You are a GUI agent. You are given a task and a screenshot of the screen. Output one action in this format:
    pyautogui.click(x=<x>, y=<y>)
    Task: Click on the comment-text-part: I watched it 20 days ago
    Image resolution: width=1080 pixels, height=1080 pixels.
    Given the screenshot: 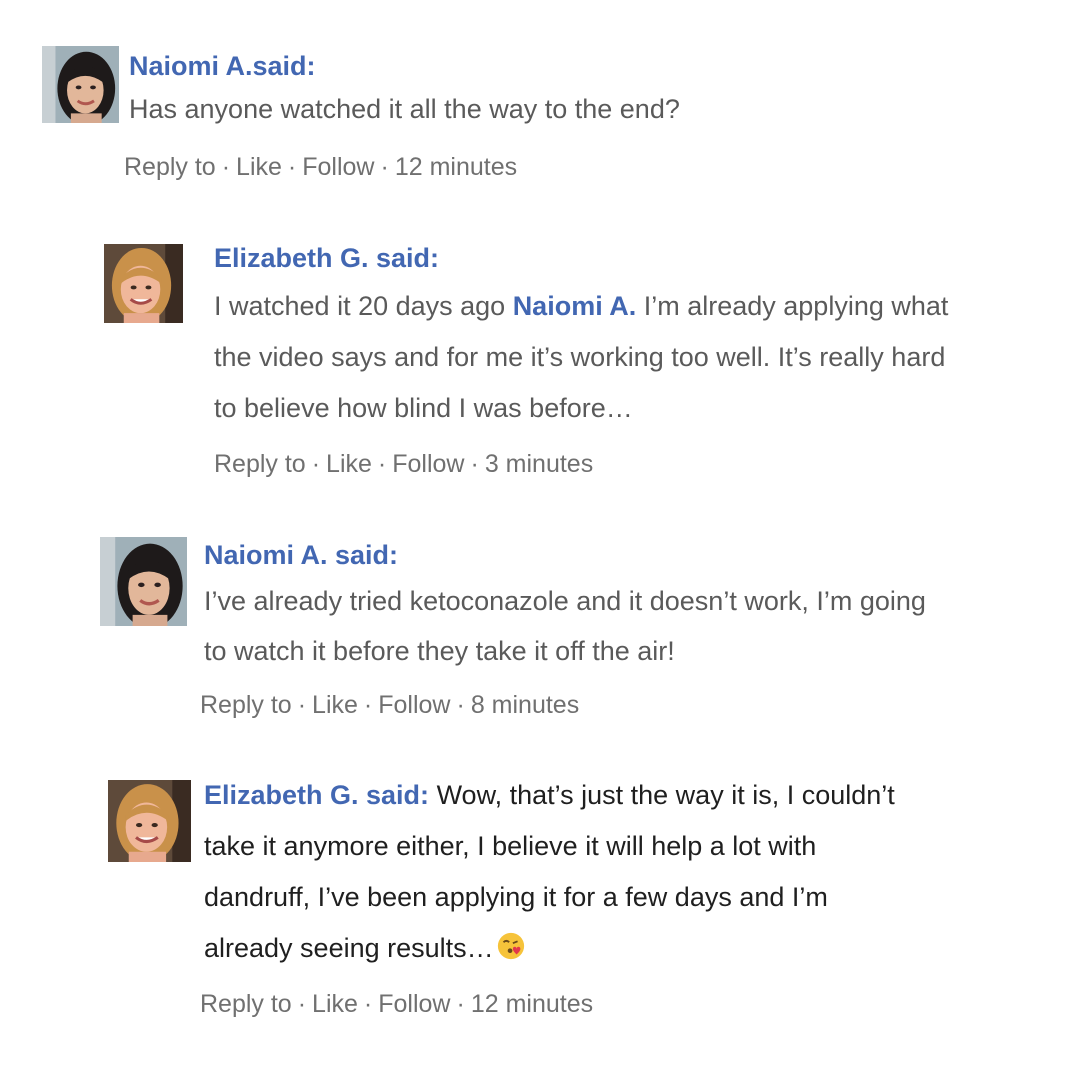 What is the action you would take?
    pyautogui.click(x=363, y=306)
    